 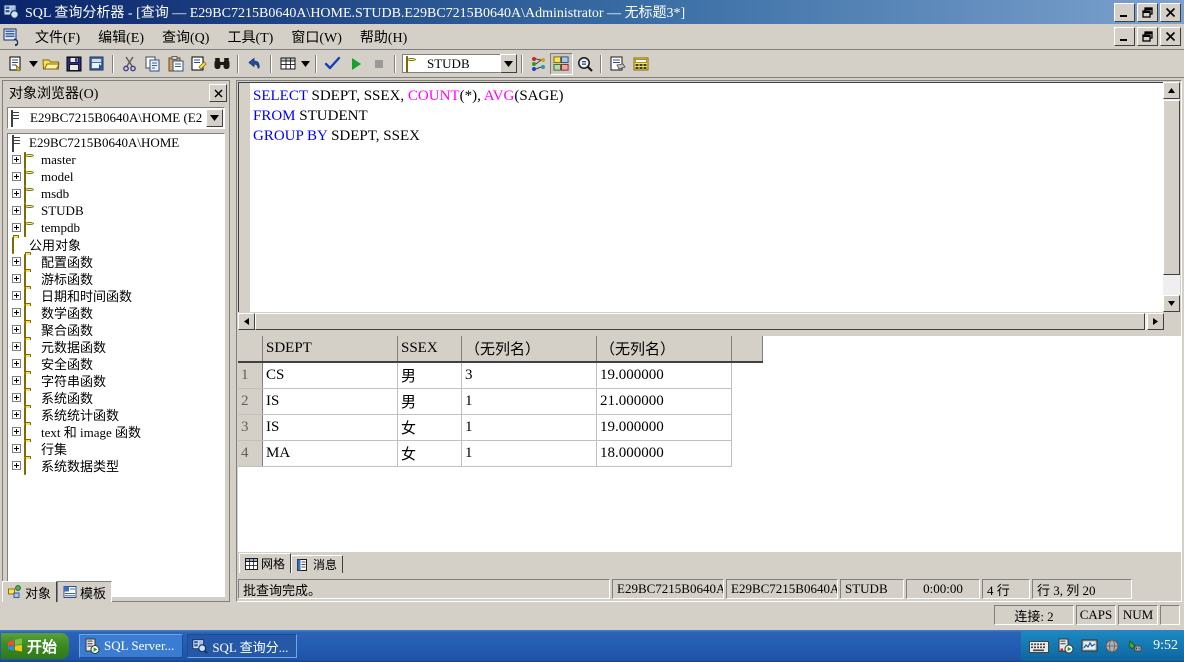 I want to click on close-button, so click(x=1170, y=12).